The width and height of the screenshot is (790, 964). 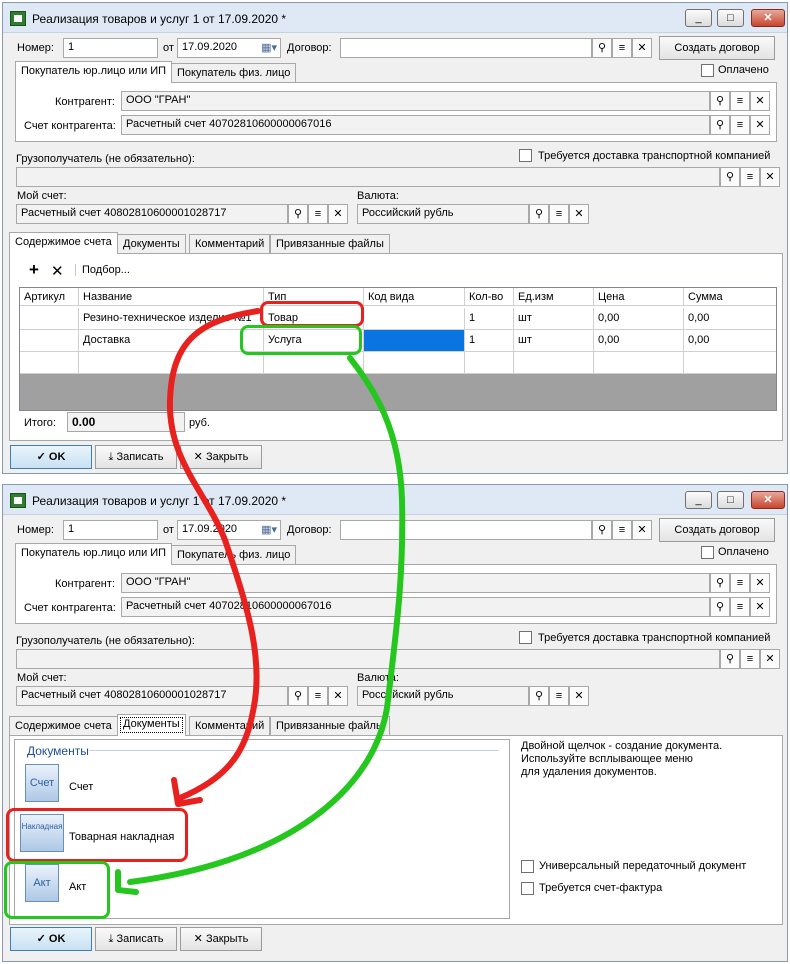 What do you see at coordinates (151, 725) in the screenshot?
I see `tab-documents: Документы` at bounding box center [151, 725].